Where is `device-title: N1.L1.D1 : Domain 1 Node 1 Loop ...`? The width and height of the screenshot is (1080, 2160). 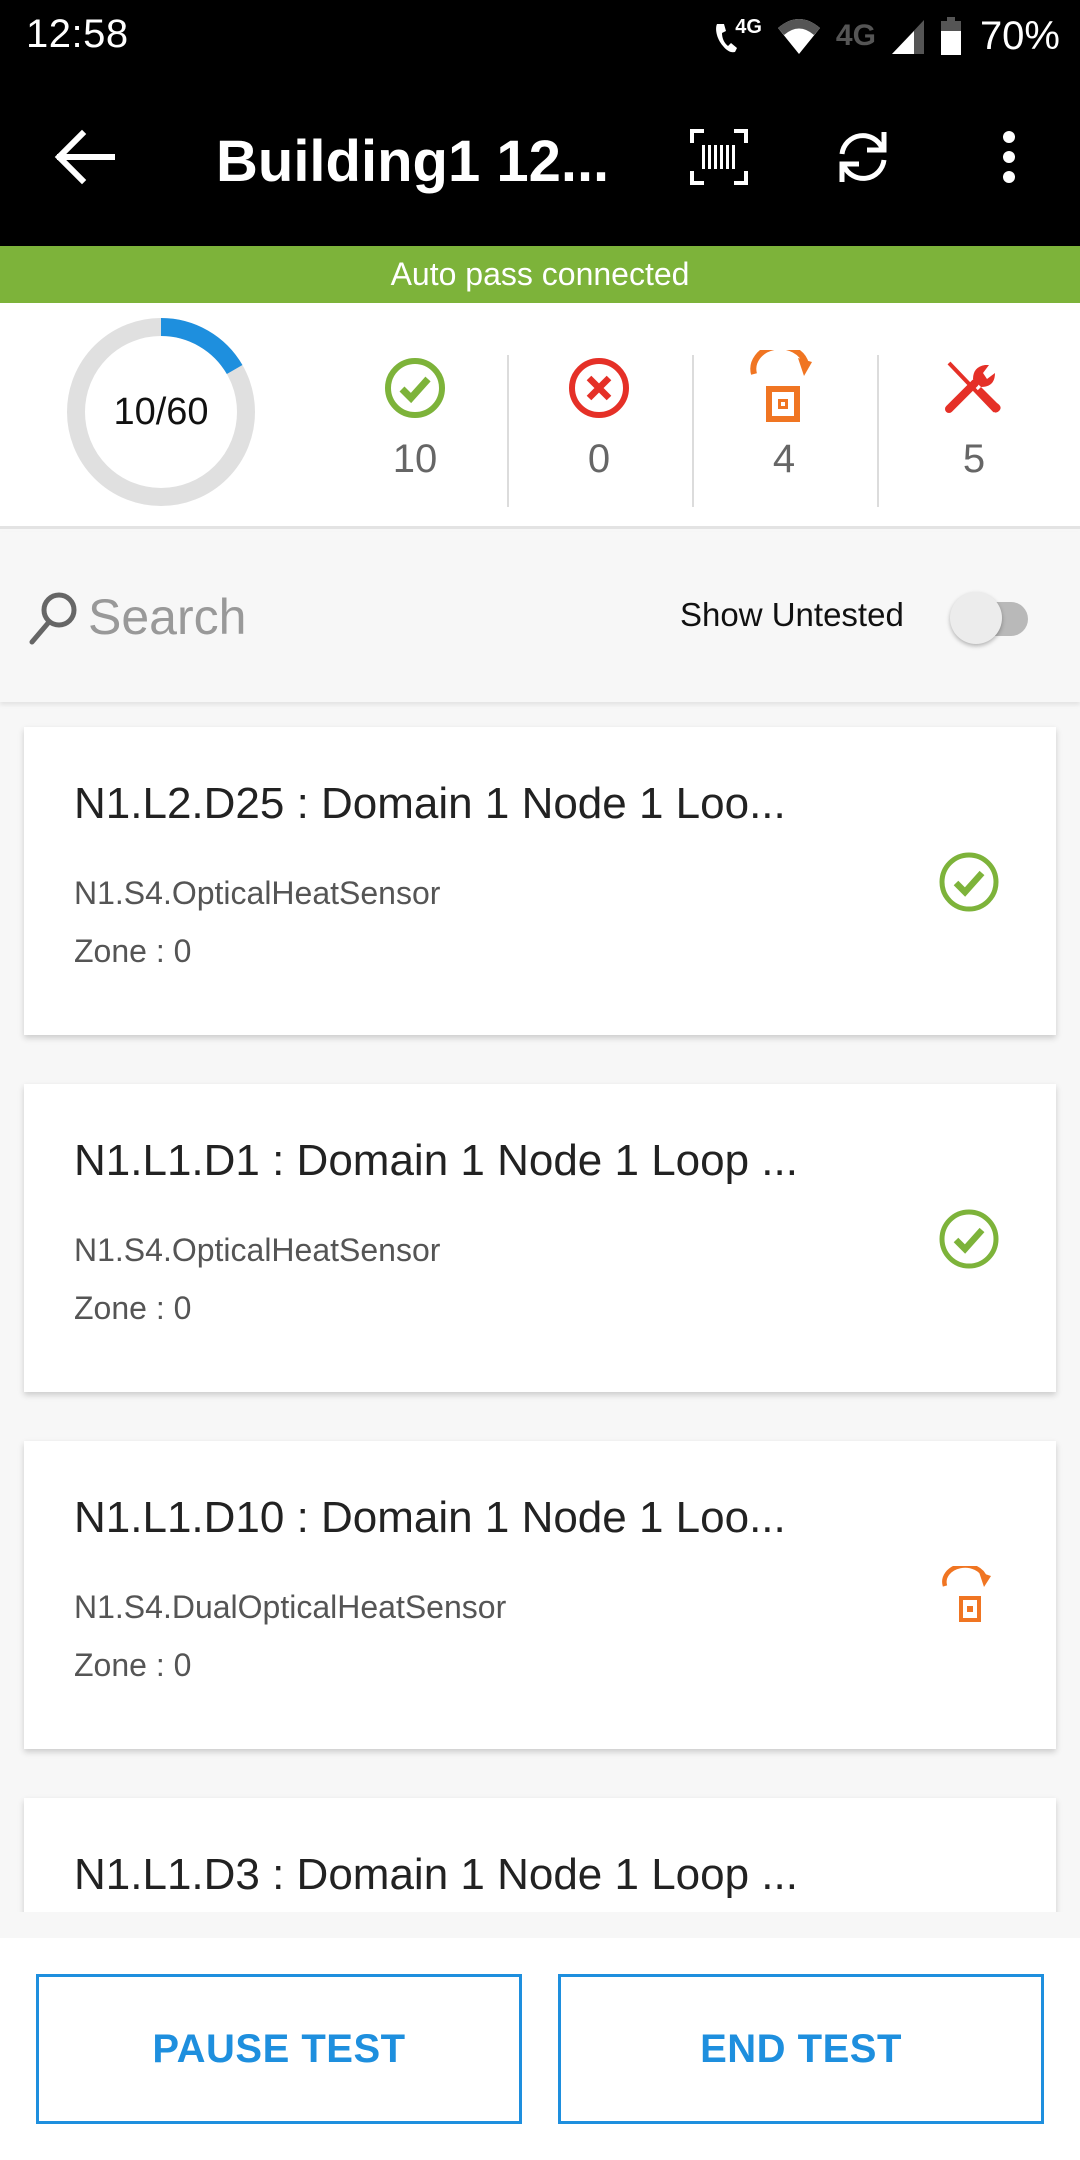
device-title: N1.L1.D1 : Domain 1 Node 1 Loop ... is located at coordinates (436, 1160).